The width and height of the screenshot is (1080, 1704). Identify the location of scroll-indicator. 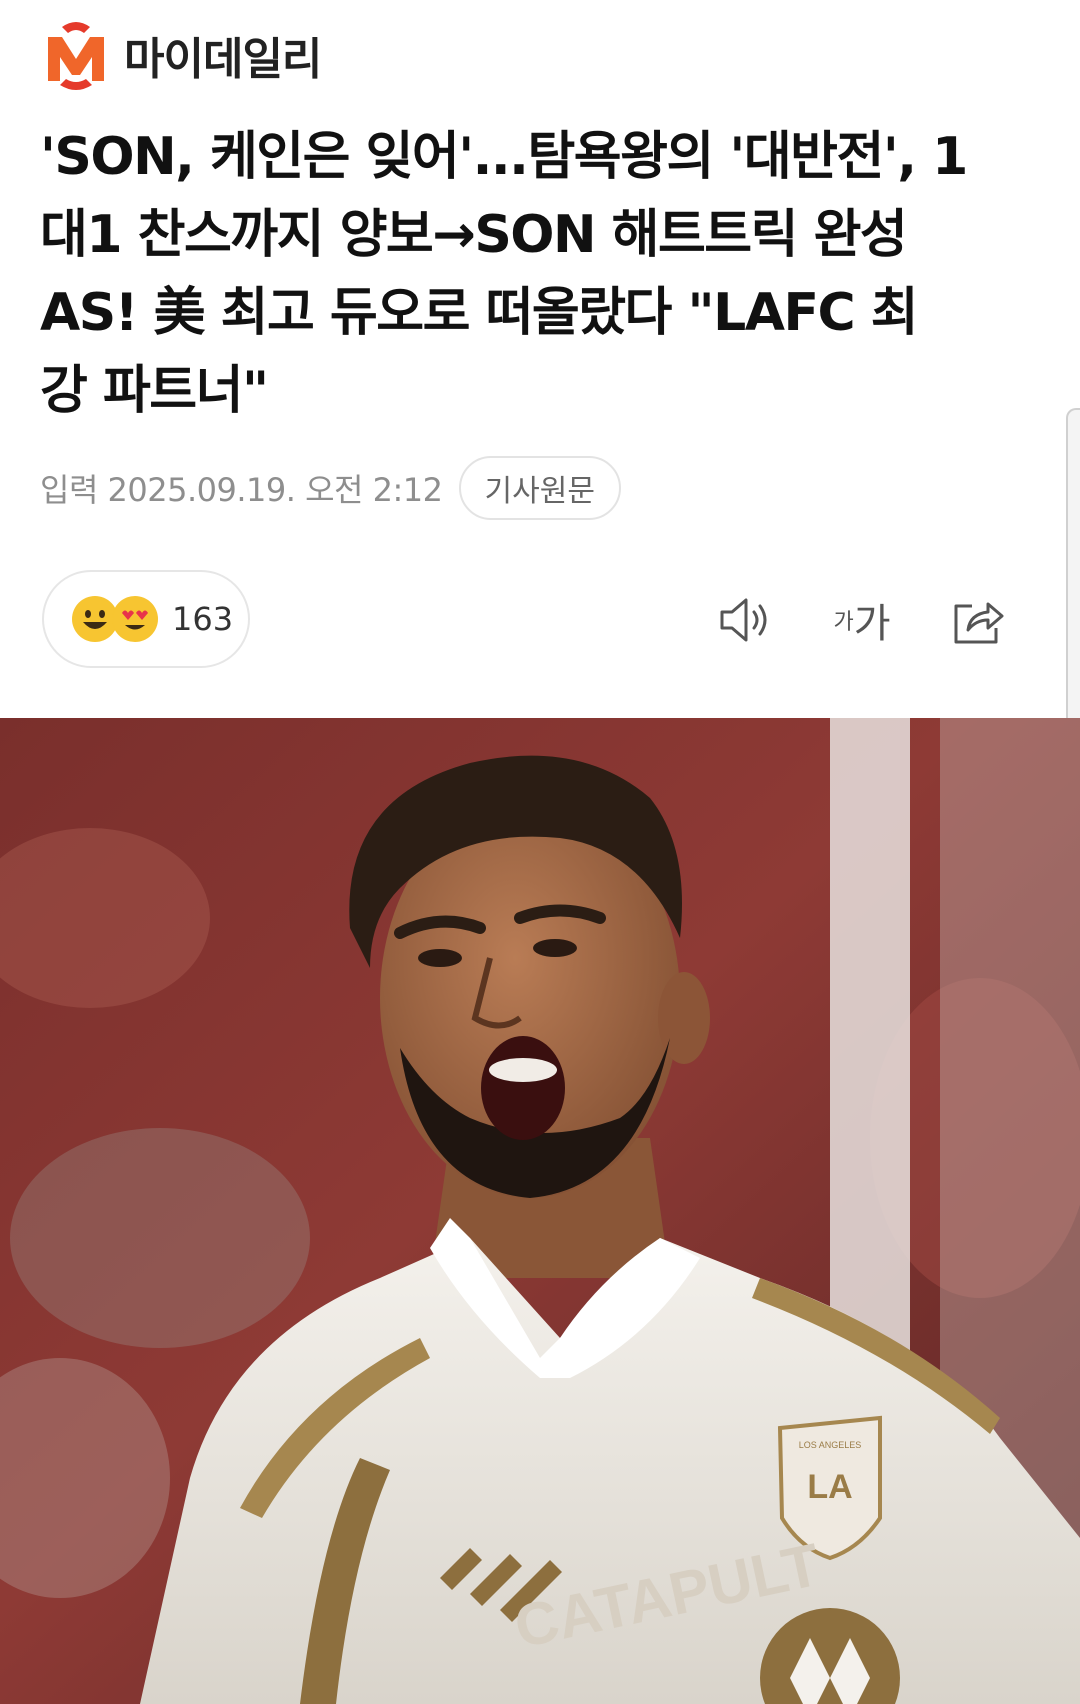
(1073, 580).